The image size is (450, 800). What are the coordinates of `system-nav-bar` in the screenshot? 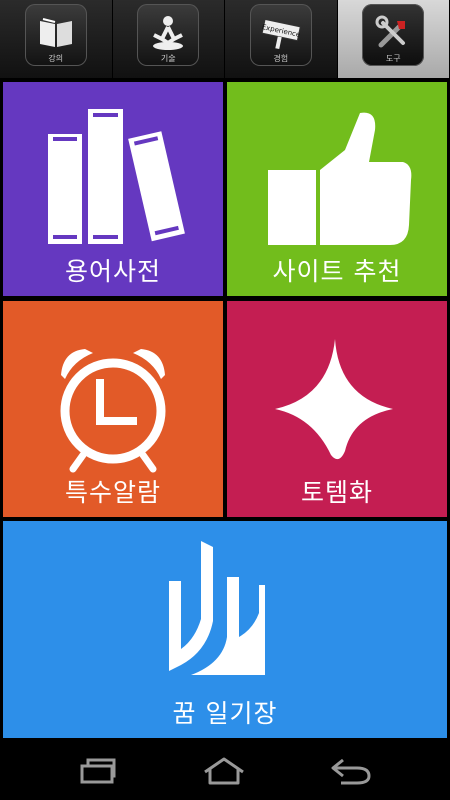 It's located at (225, 771).